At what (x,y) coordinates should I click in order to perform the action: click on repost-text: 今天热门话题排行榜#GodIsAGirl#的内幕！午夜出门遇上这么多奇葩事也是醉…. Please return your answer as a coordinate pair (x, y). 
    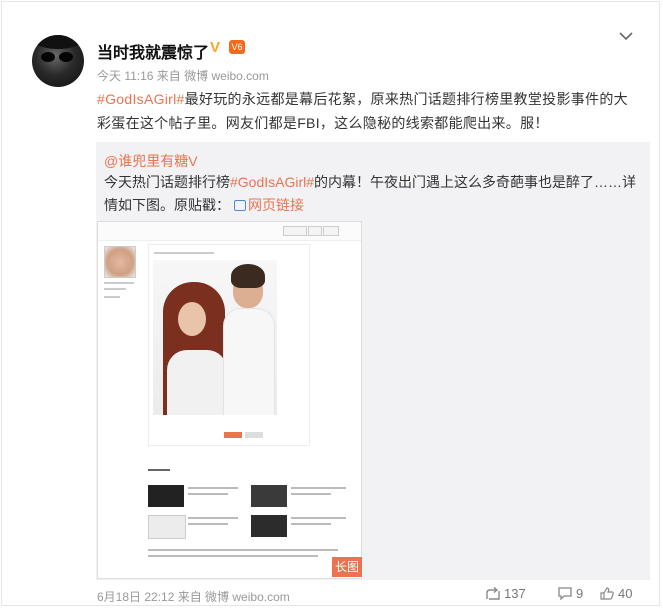
    Looking at the image, I should click on (374, 194).